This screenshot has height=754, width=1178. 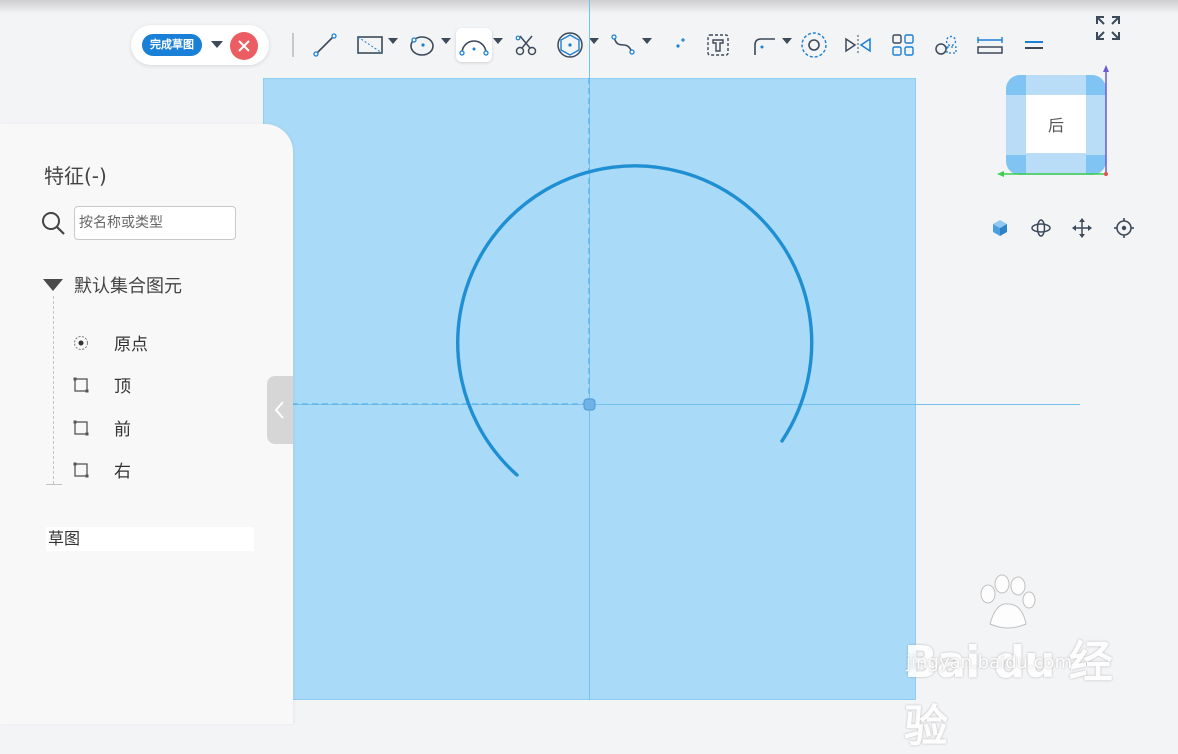 I want to click on watermark-brand: Bai du 经验, so click(x=1008, y=694).